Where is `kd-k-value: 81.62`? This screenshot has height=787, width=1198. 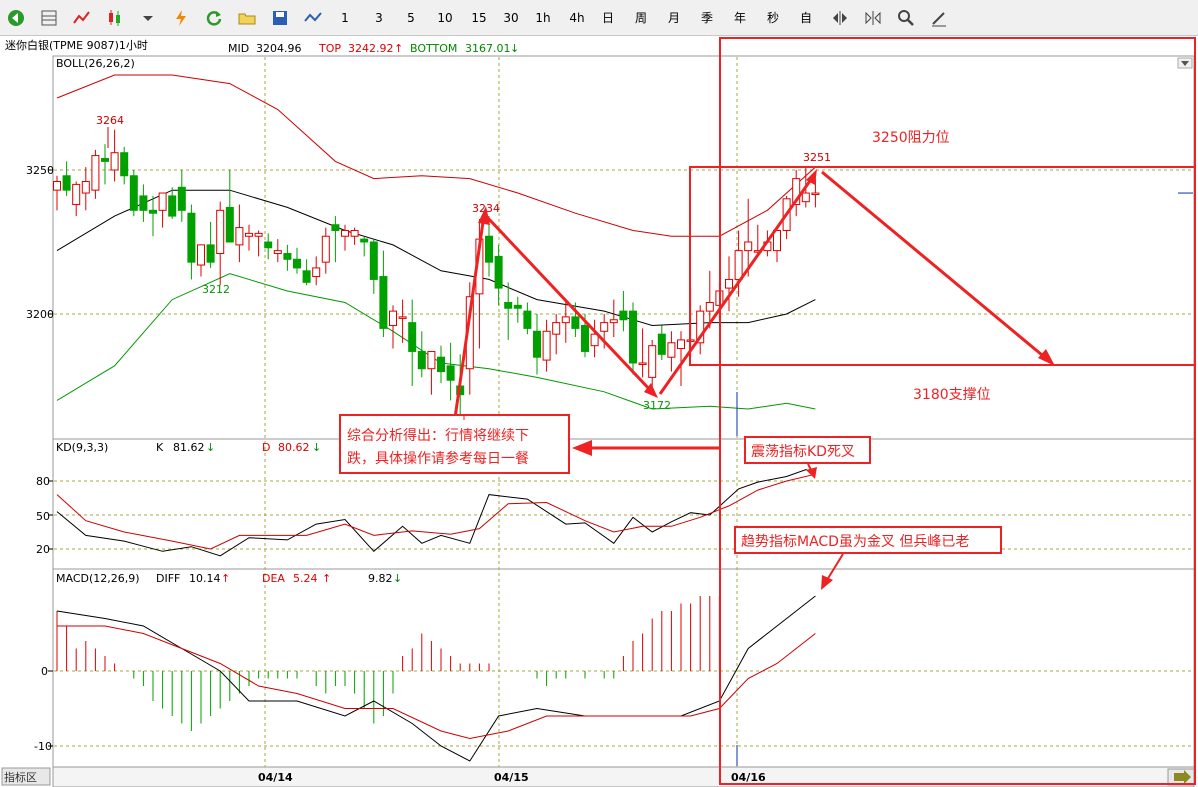
kd-k-value: 81.62 is located at coordinates (189, 447).